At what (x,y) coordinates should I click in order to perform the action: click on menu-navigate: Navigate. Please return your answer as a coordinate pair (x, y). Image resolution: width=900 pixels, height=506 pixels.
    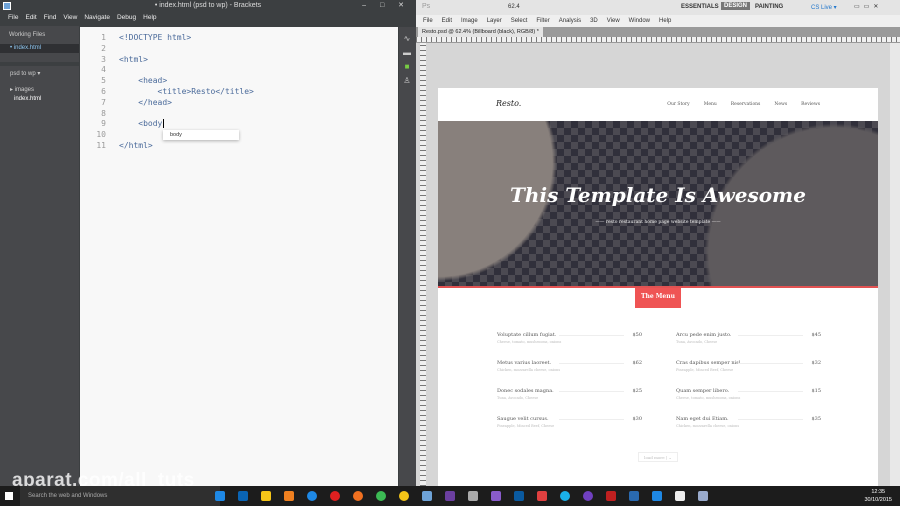
    Looking at the image, I should click on (97, 18).